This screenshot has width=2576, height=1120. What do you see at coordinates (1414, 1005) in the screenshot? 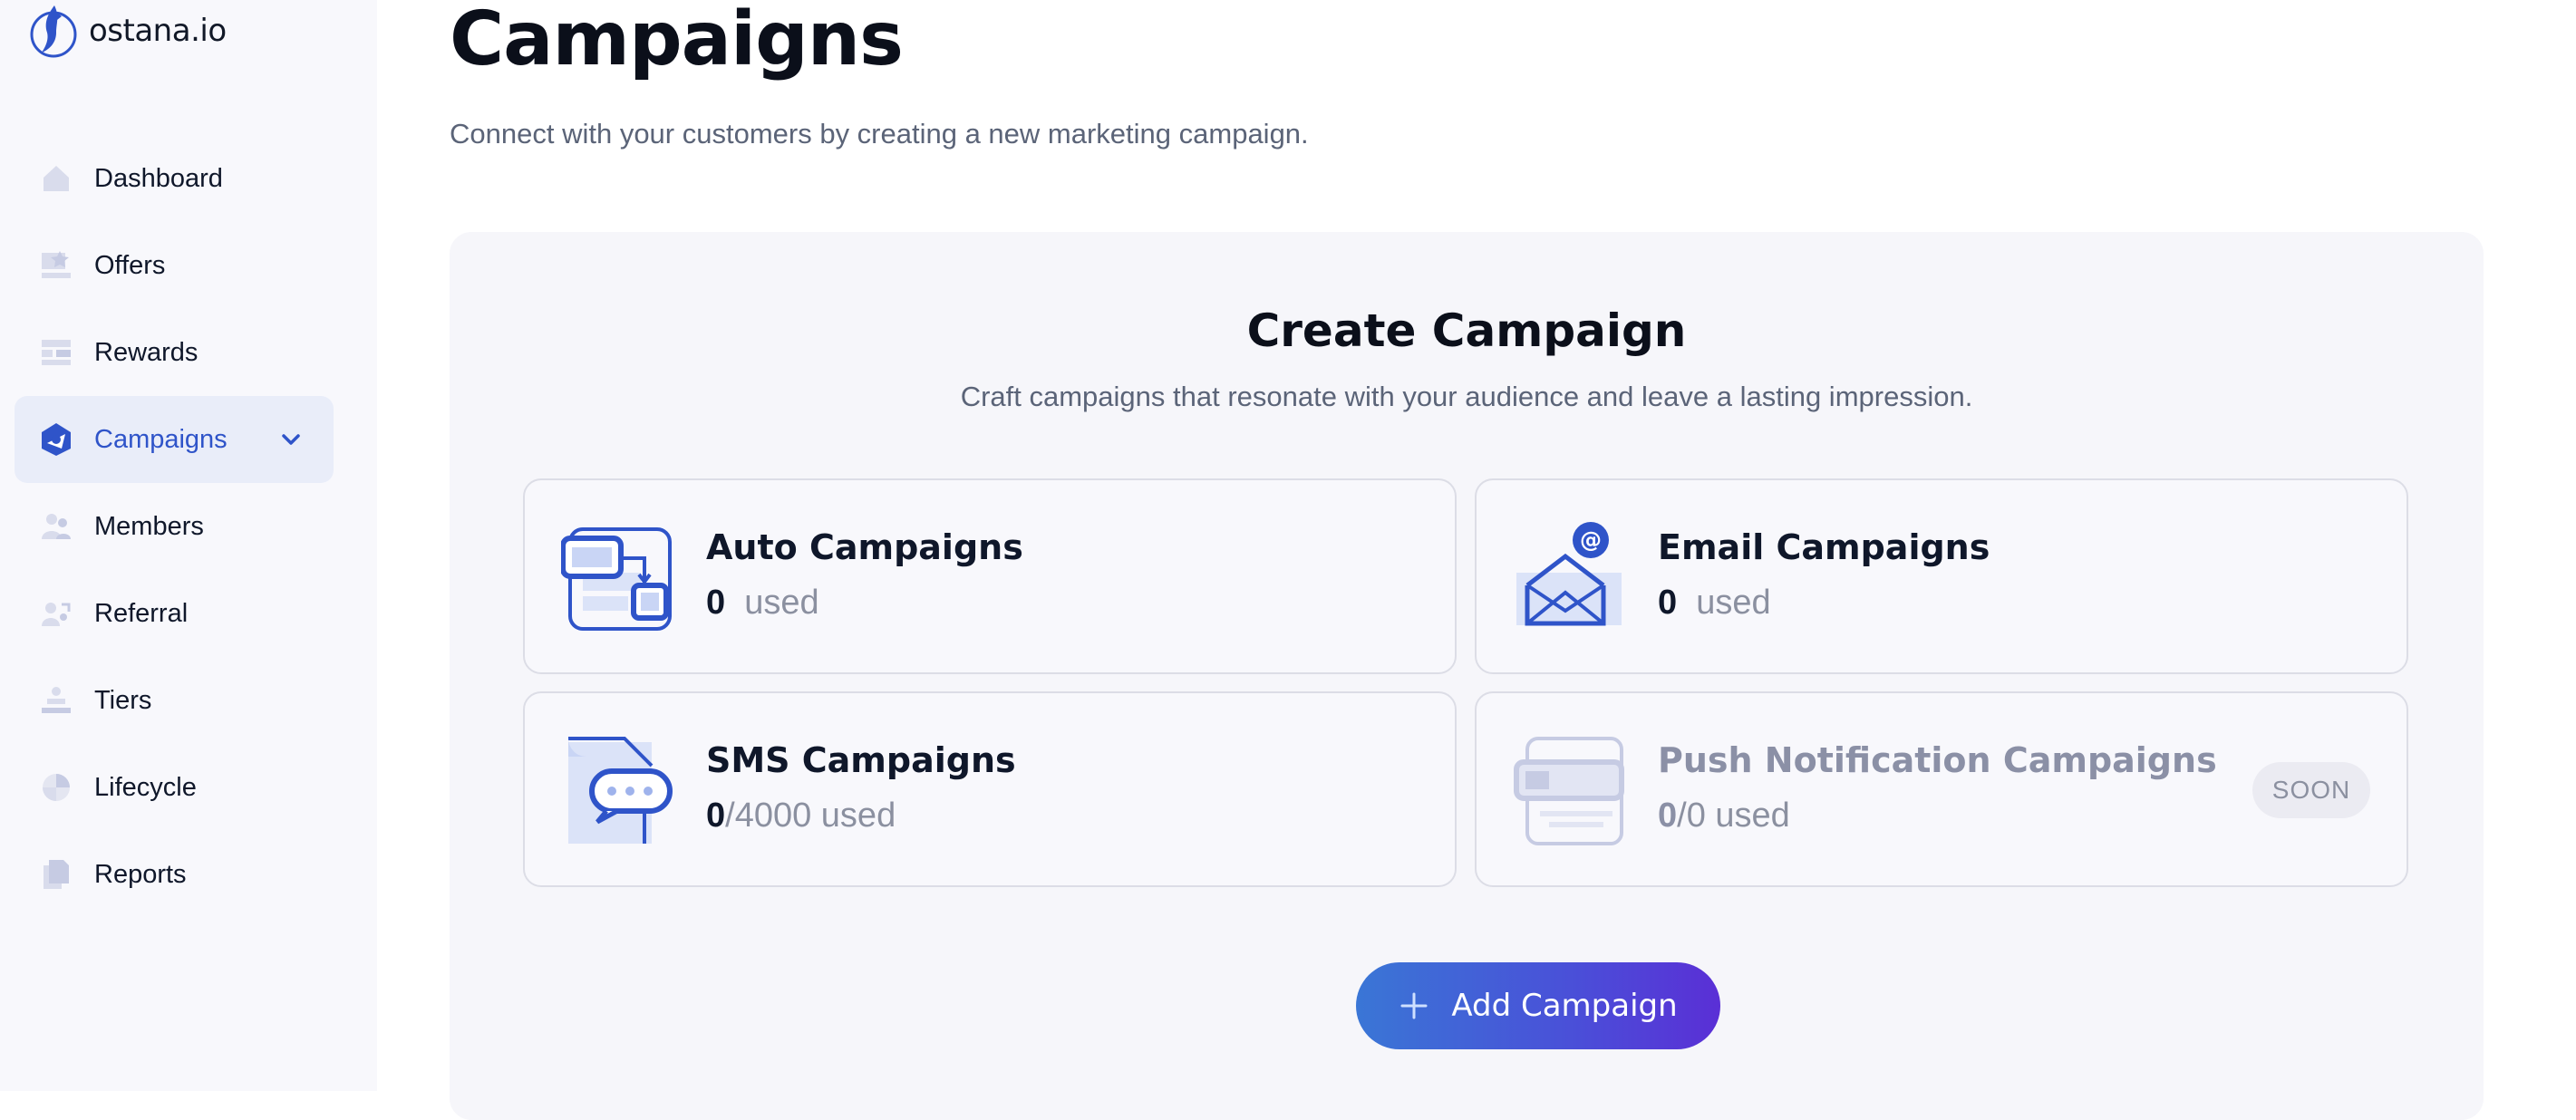
I see `plus-icon` at bounding box center [1414, 1005].